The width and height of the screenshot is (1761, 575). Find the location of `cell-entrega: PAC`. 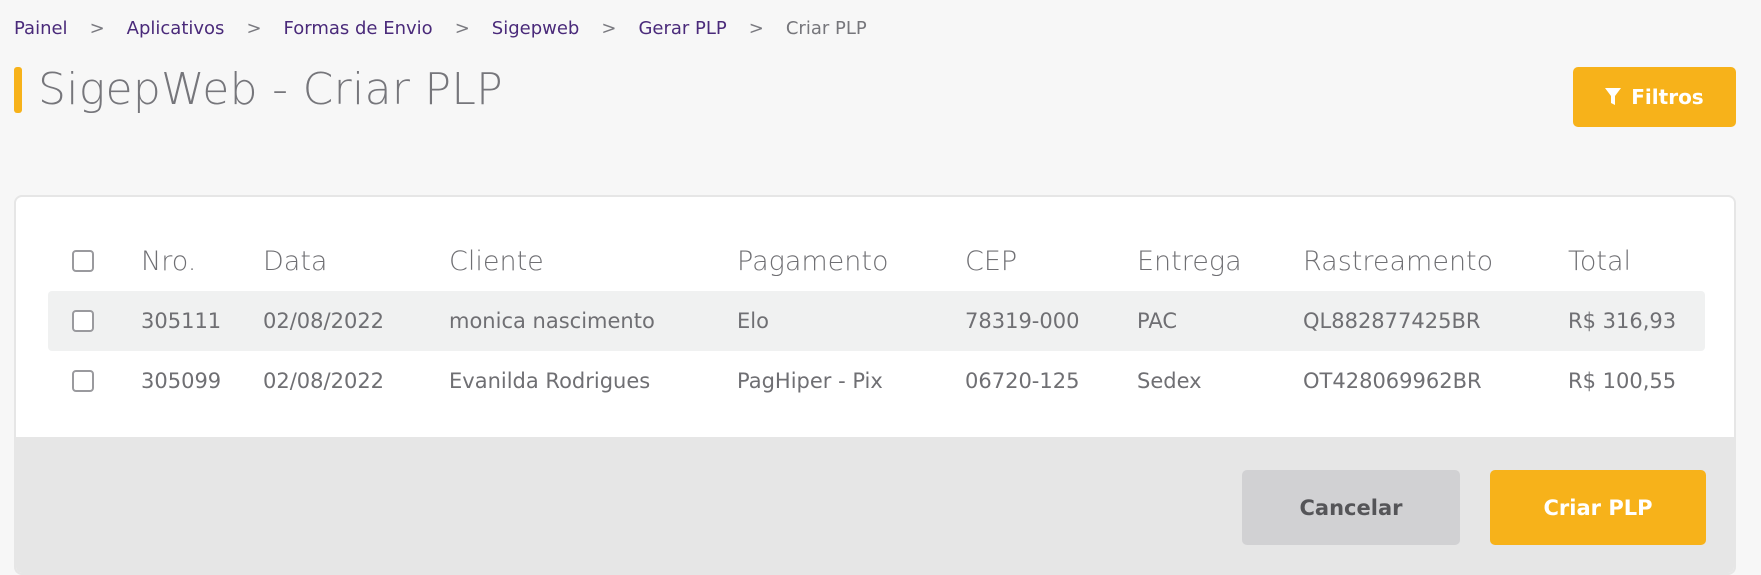

cell-entrega: PAC is located at coordinates (1157, 321).